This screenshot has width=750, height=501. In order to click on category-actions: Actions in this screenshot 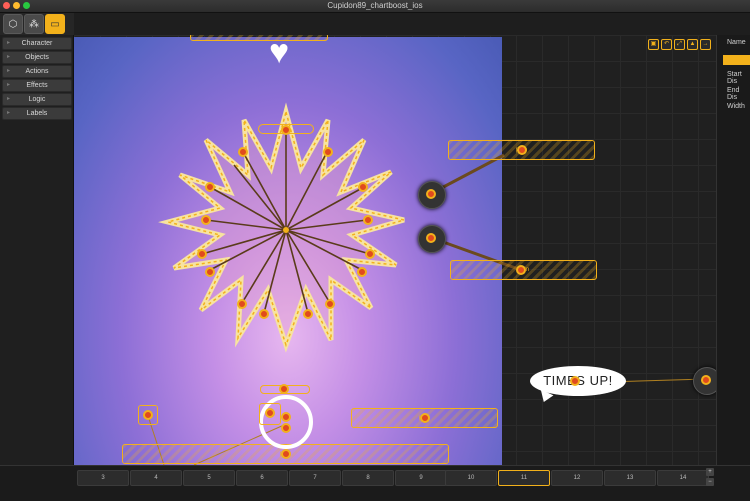, I will do `click(37, 71)`.